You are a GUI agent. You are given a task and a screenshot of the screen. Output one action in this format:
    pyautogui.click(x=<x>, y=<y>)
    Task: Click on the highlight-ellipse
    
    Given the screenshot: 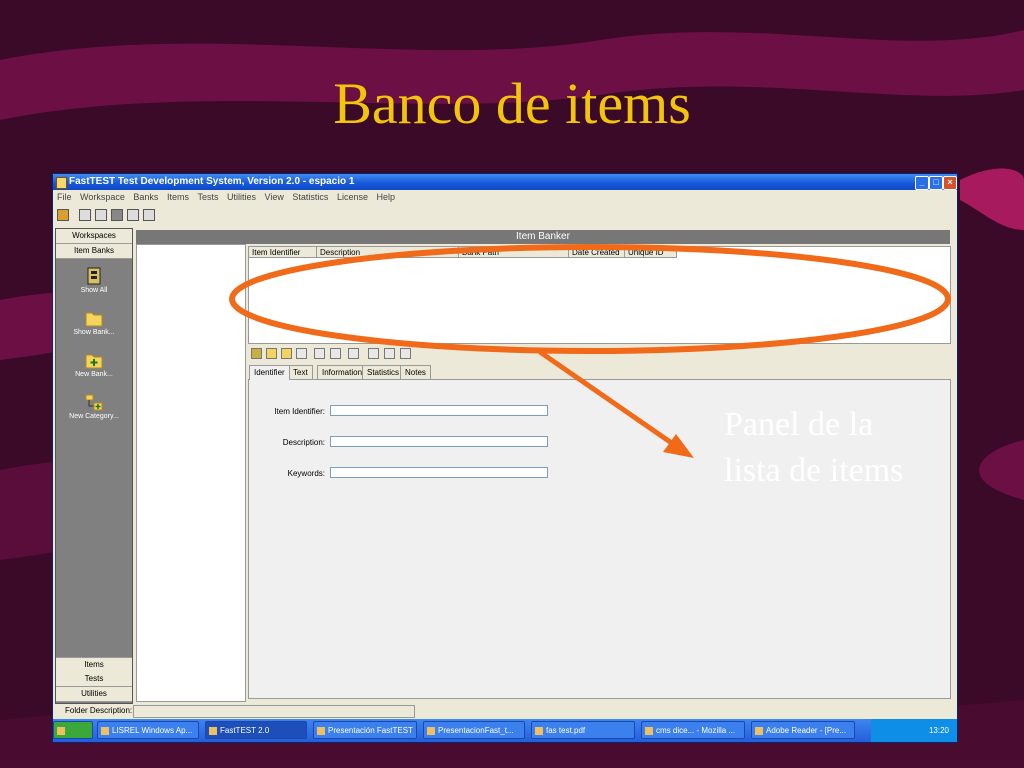 What is the action you would take?
    pyautogui.click(x=590, y=299)
    